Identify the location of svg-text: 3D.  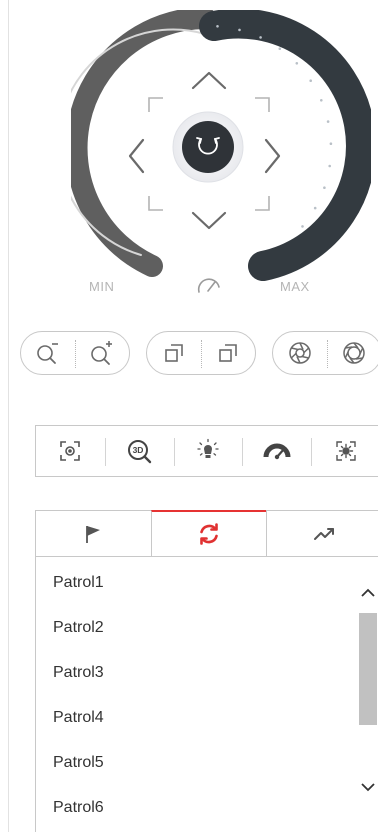
(138, 450).